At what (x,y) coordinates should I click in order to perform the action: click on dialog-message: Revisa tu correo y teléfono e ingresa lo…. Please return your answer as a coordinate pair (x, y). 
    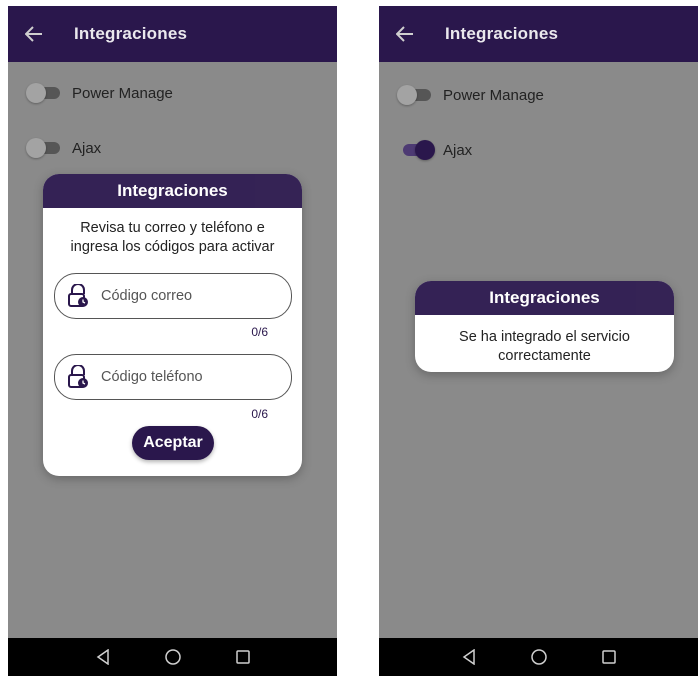
    Looking at the image, I should click on (172, 238).